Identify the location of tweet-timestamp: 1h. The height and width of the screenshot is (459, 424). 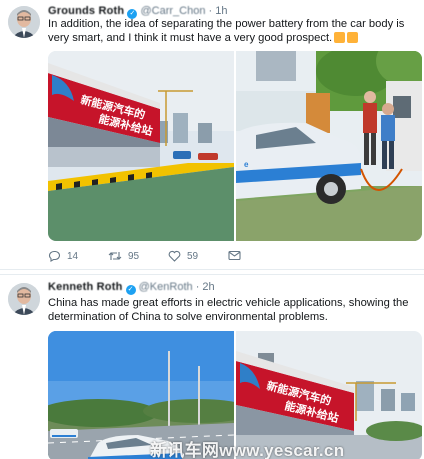
(221, 11).